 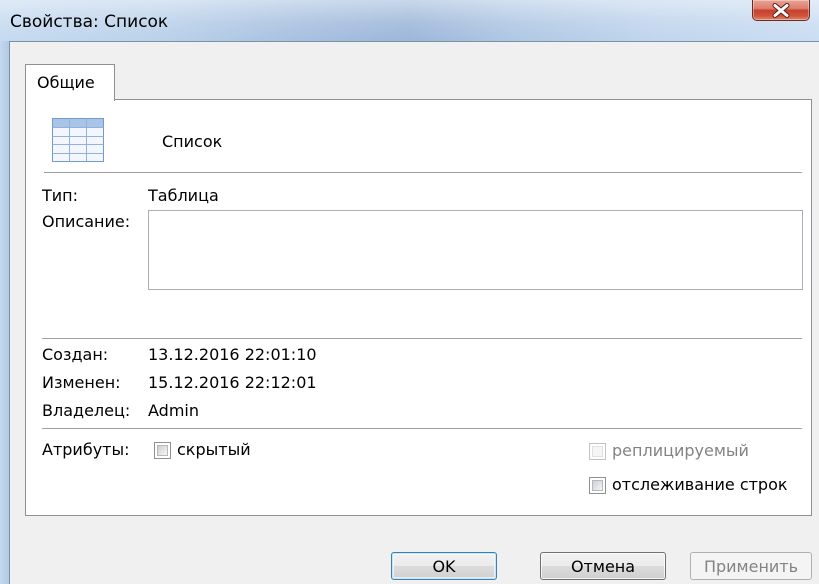 I want to click on owner-label: Владелец:, so click(x=86, y=410).